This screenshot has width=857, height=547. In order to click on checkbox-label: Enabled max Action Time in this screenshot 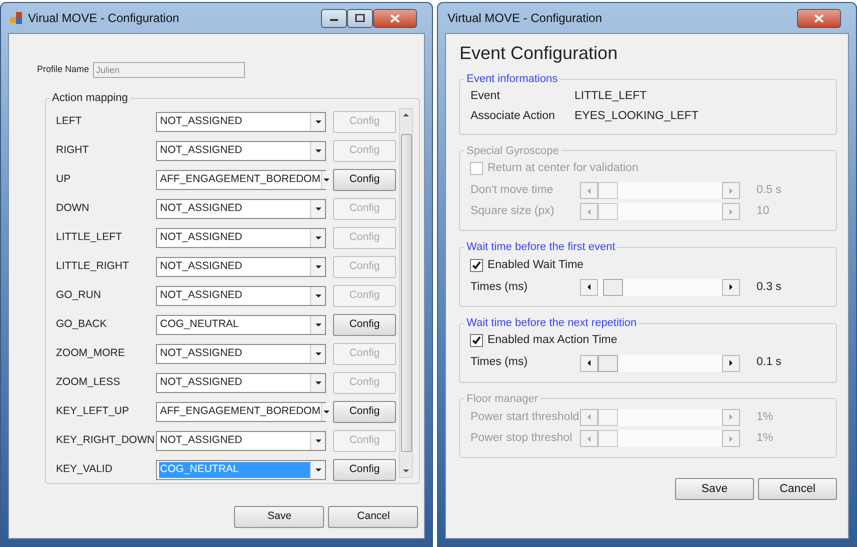, I will do `click(552, 340)`.